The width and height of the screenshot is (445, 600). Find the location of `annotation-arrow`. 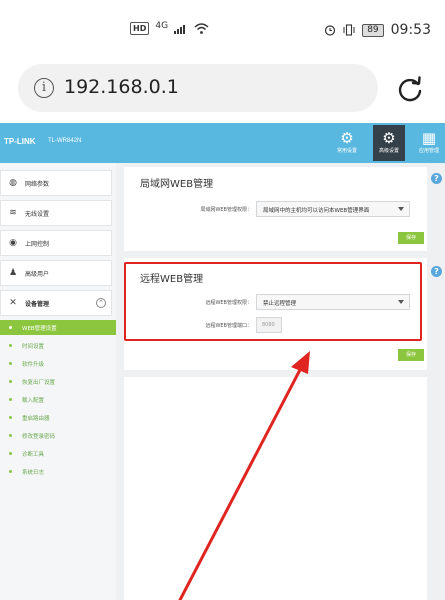

annotation-arrow is located at coordinates (244, 475).